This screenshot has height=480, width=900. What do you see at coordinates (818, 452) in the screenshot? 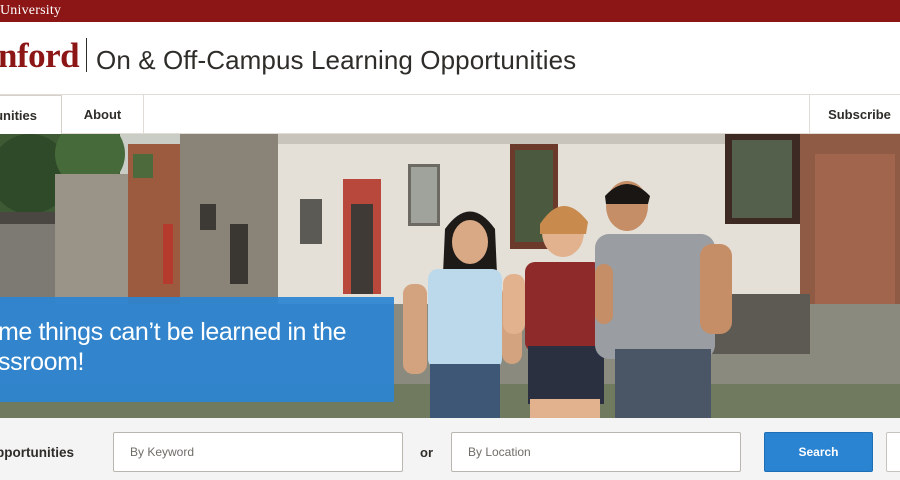
I see `search-button: Search` at bounding box center [818, 452].